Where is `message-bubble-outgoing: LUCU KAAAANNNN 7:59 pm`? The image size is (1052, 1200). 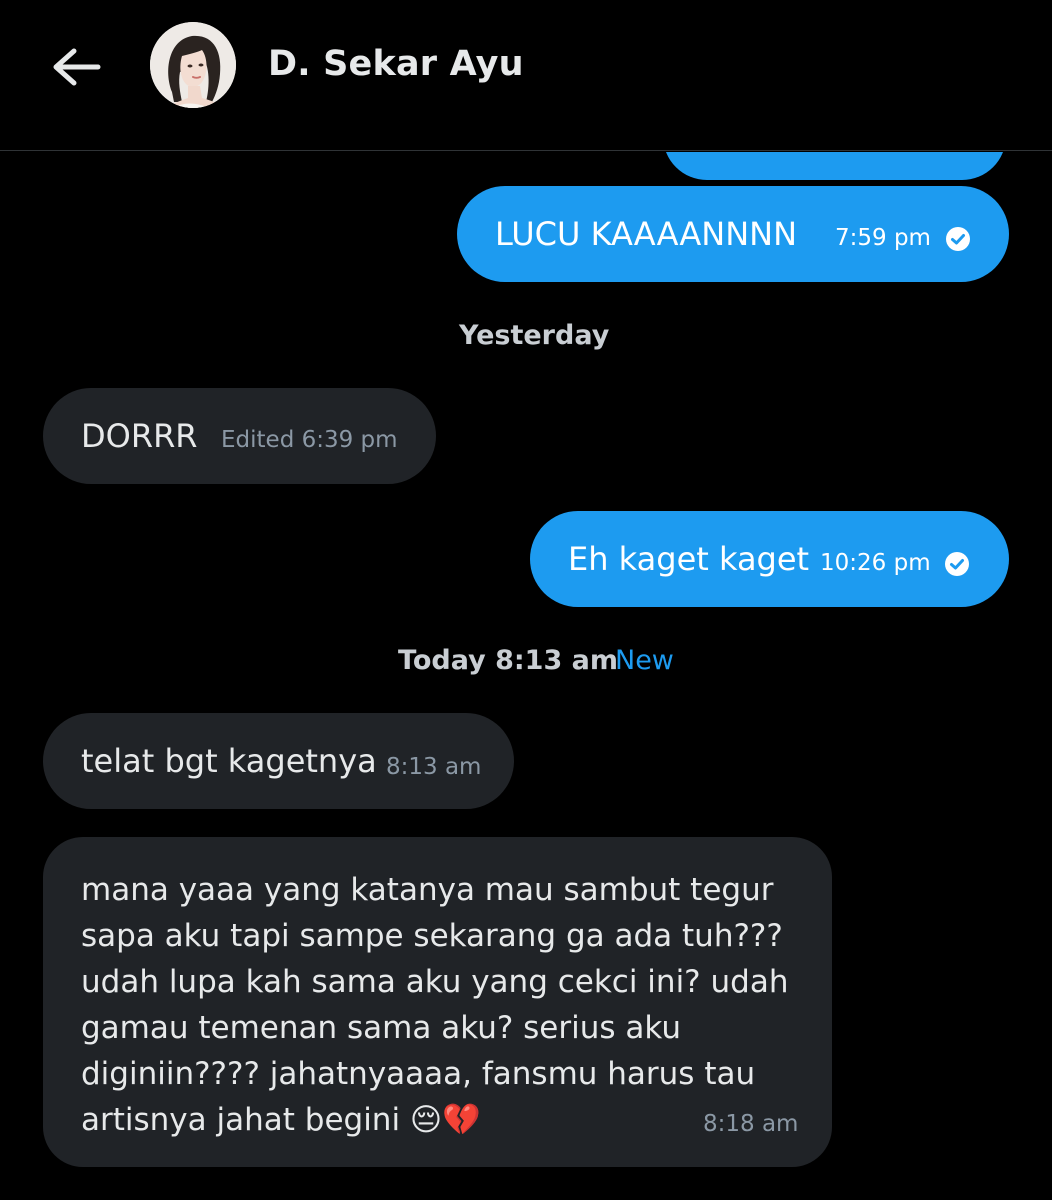 message-bubble-outgoing: LUCU KAAAANNNN 7:59 pm is located at coordinates (733, 234).